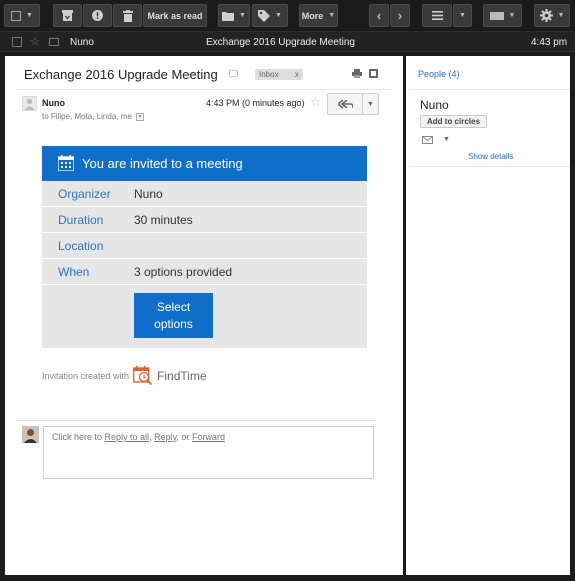 Image resolution: width=575 pixels, height=581 pixels. Describe the element at coordinates (165, 437) in the screenshot. I see `reply-link: Reply` at that location.